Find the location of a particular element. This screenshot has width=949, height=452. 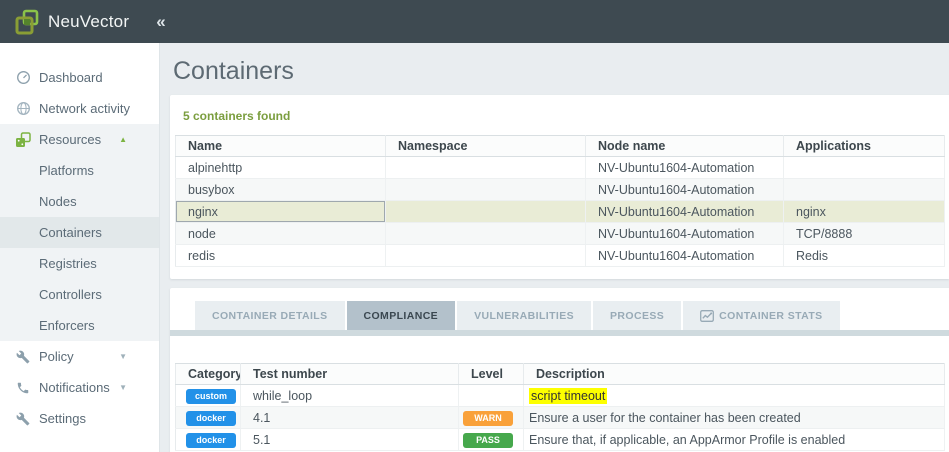

tab-label: VULNERABILITIES is located at coordinates (524, 315).